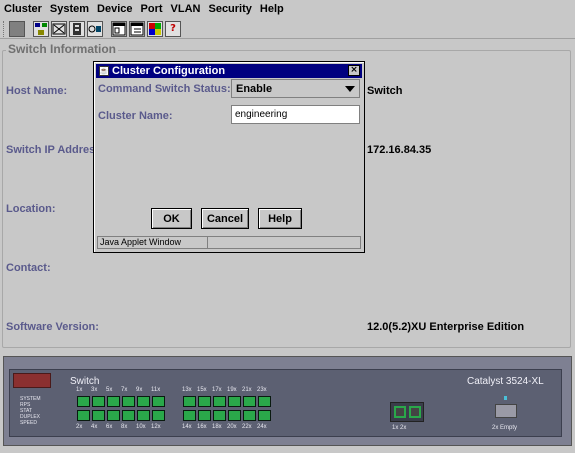  What do you see at coordinates (229, 71) in the screenshot?
I see `dialog-title-bar: ☕ Cluster Configuration ×` at bounding box center [229, 71].